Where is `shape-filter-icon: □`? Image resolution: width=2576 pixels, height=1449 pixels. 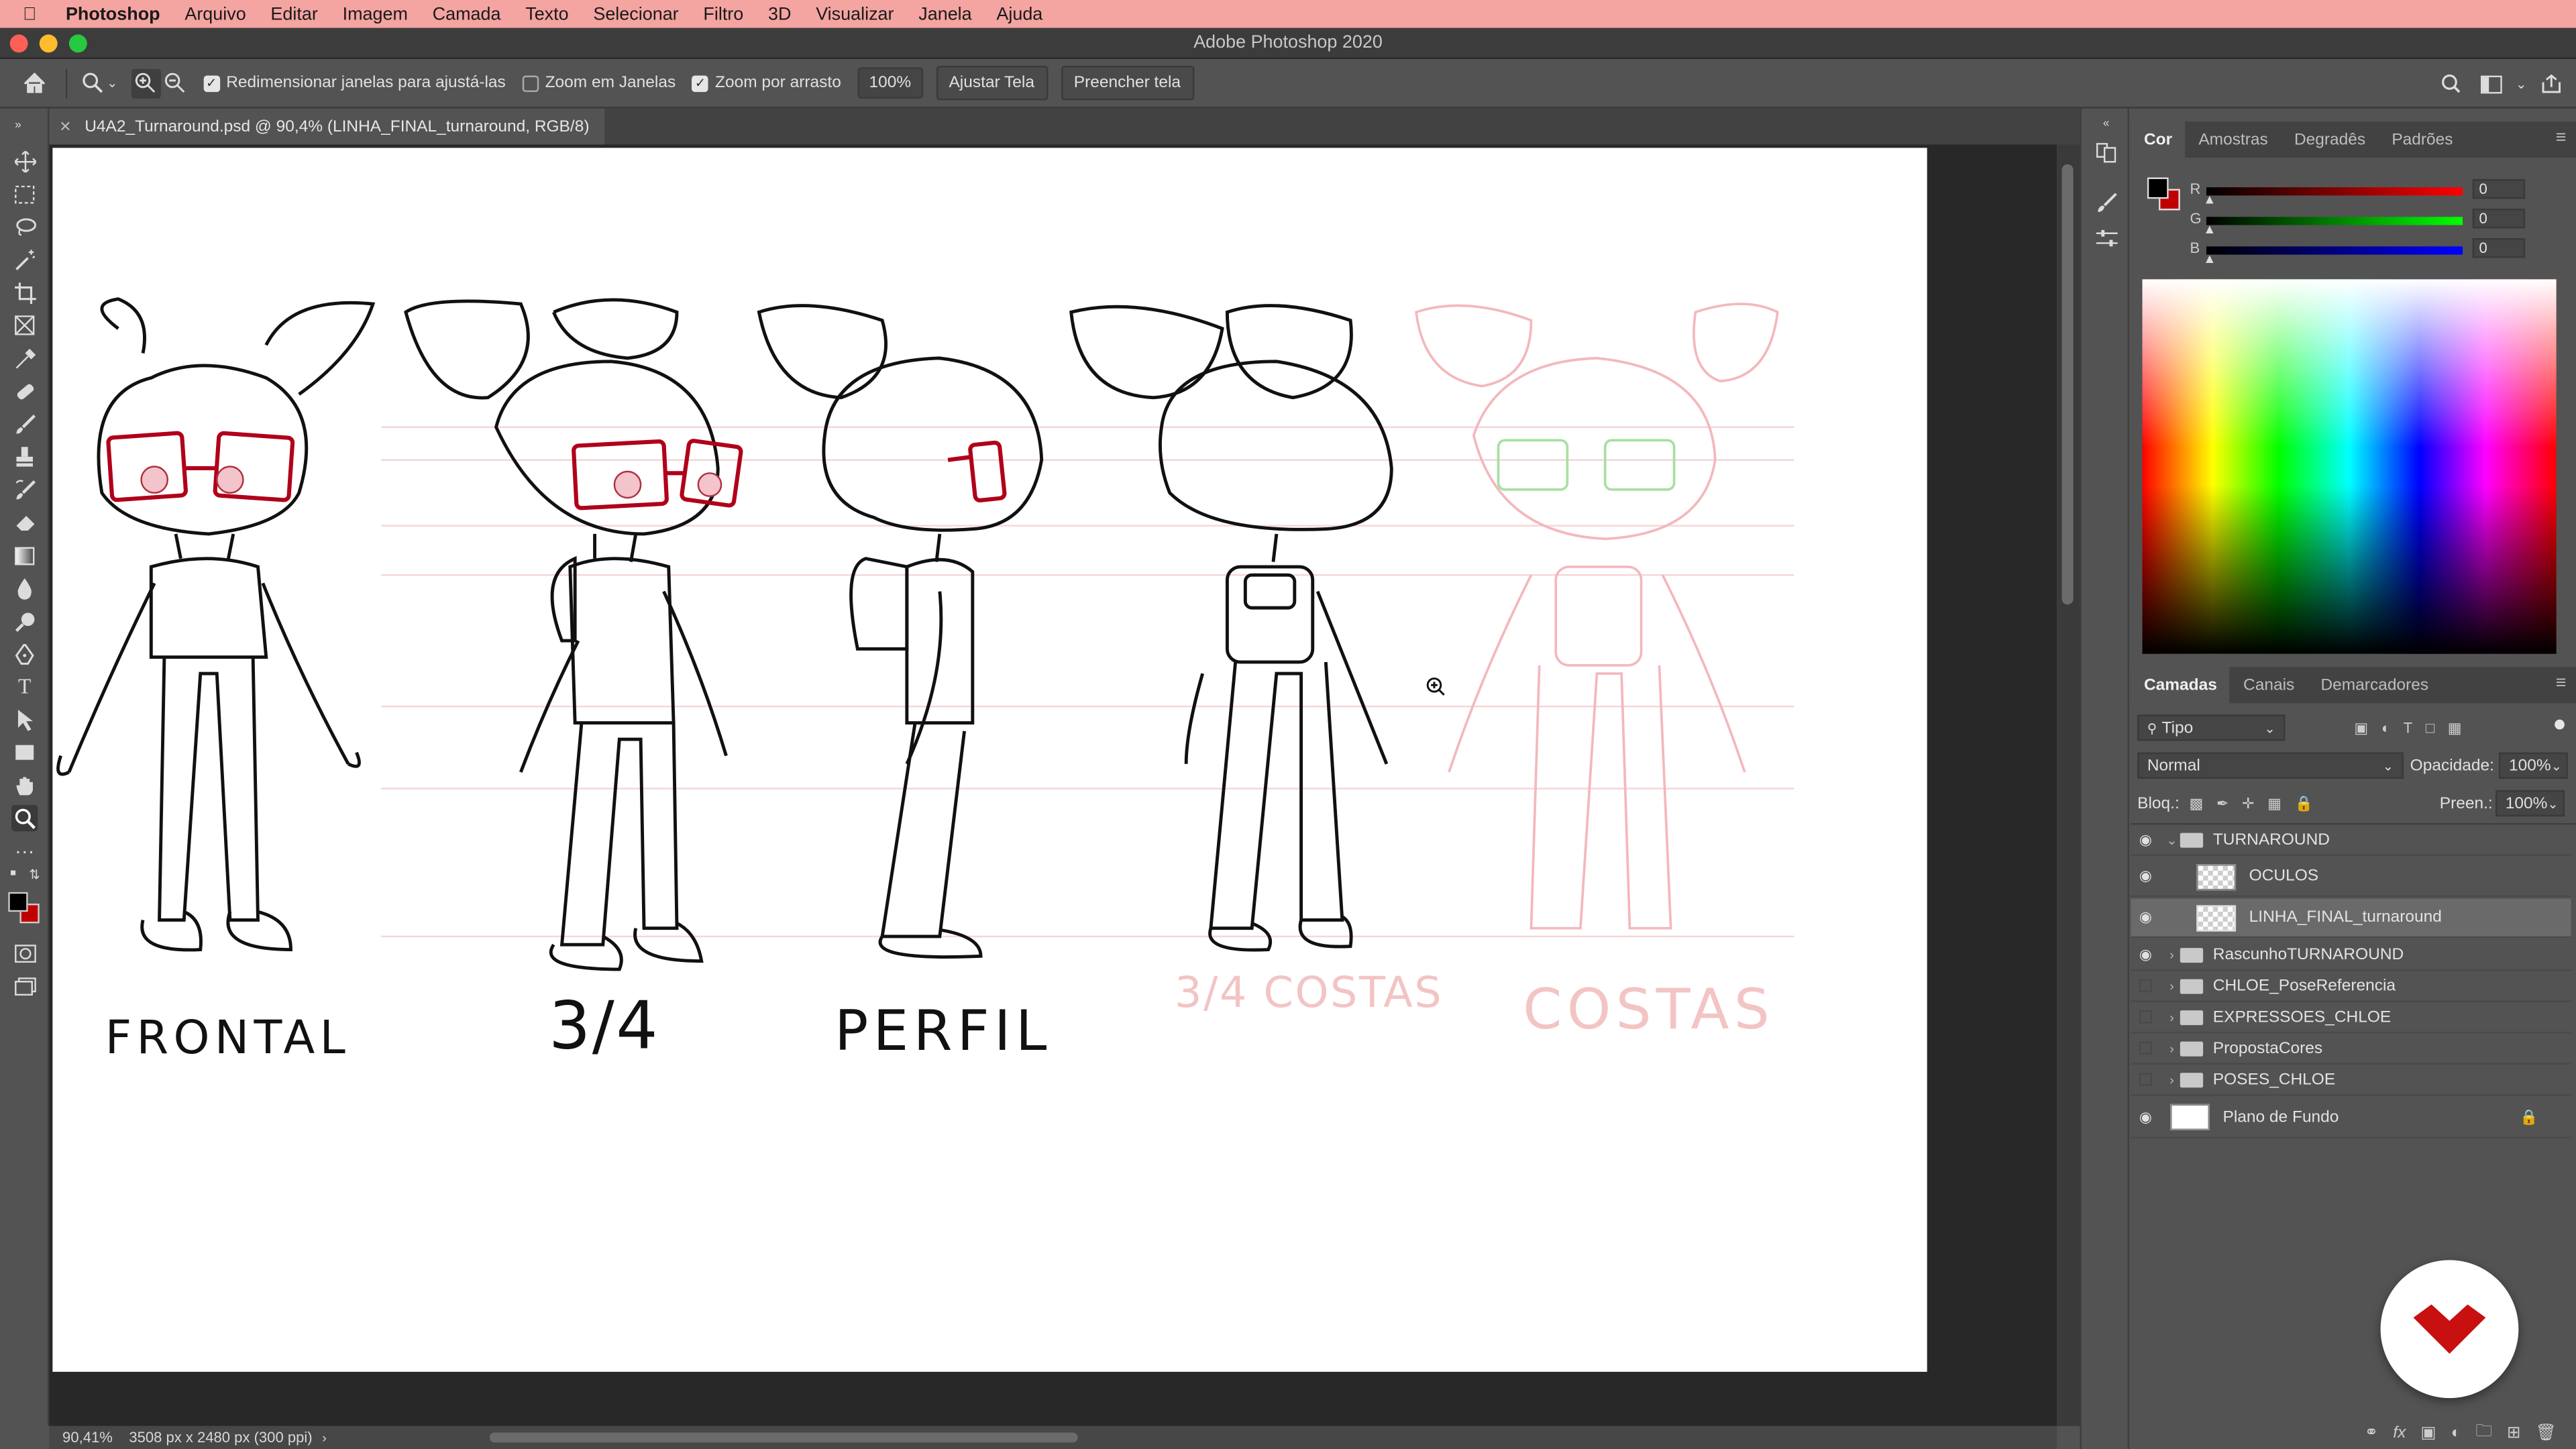 shape-filter-icon: □ is located at coordinates (2430, 727).